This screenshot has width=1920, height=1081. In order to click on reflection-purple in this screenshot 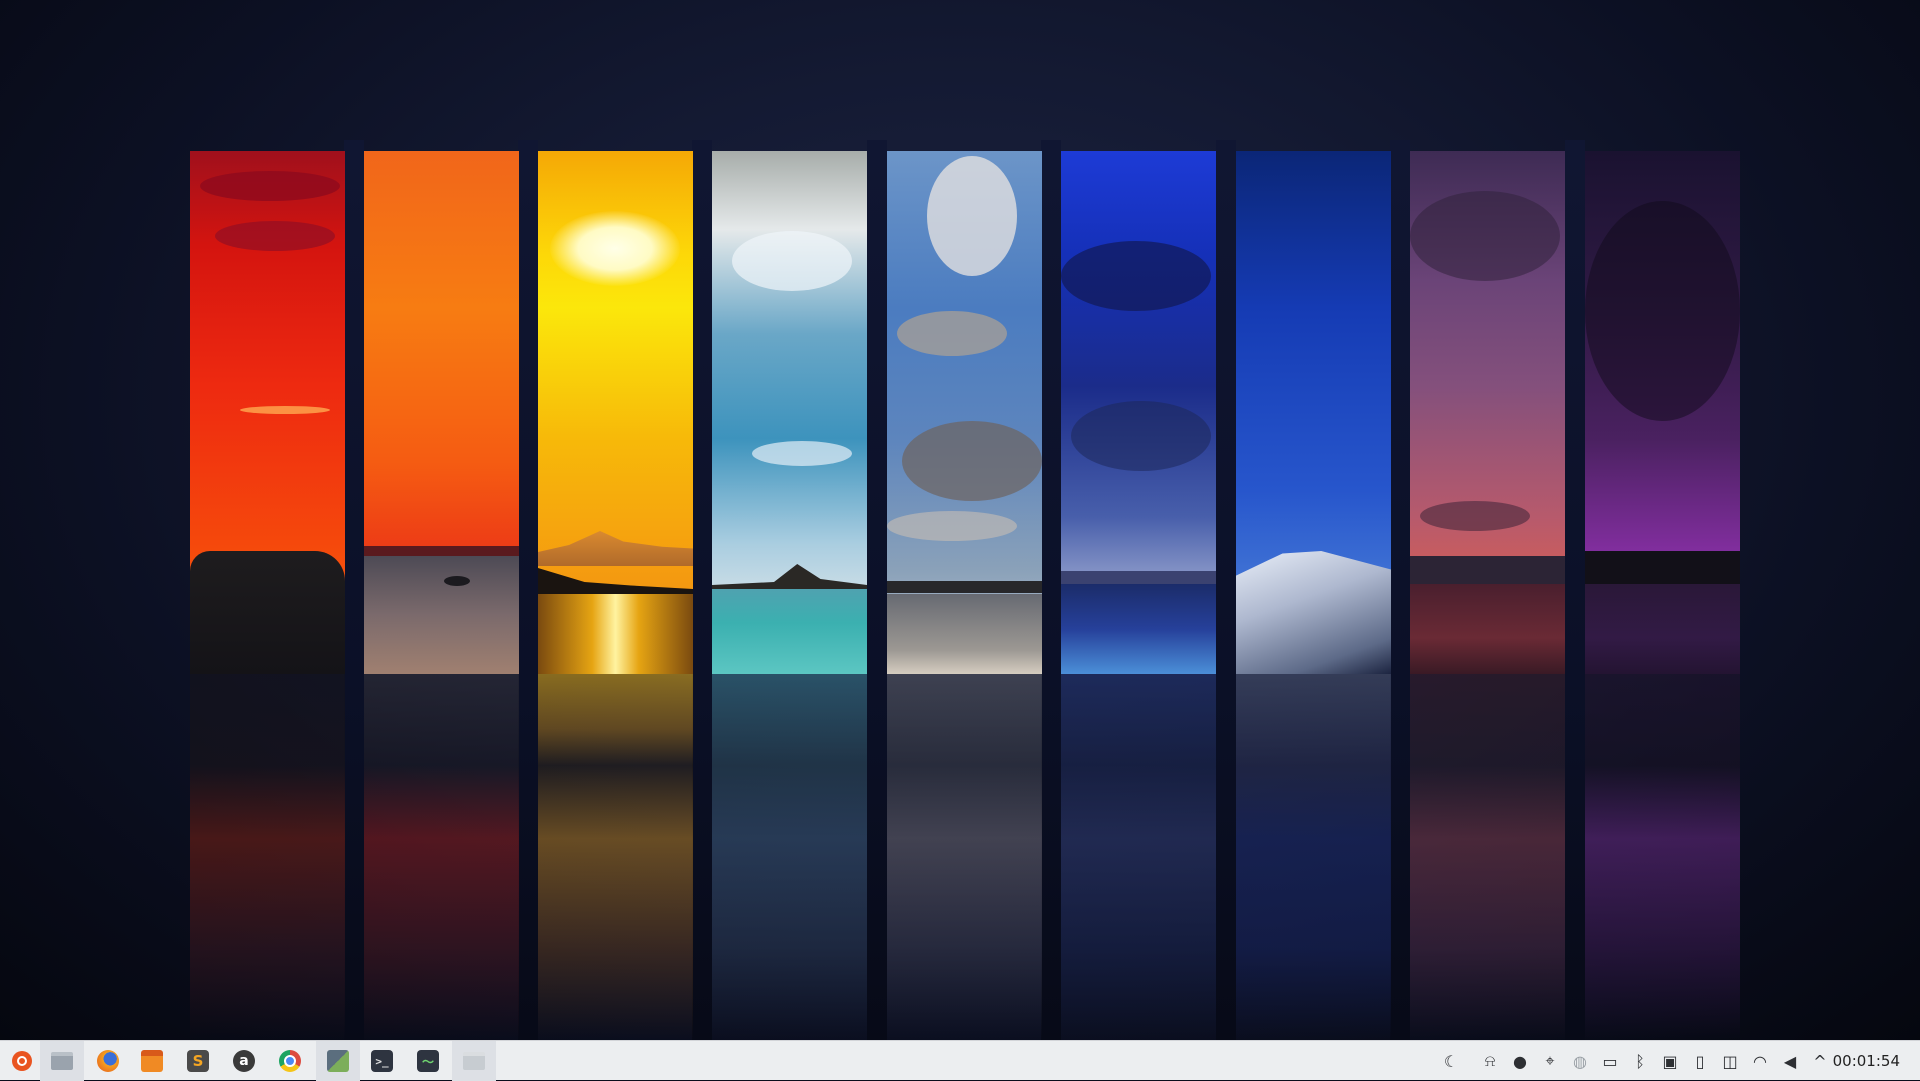, I will do `click(1662, 857)`.